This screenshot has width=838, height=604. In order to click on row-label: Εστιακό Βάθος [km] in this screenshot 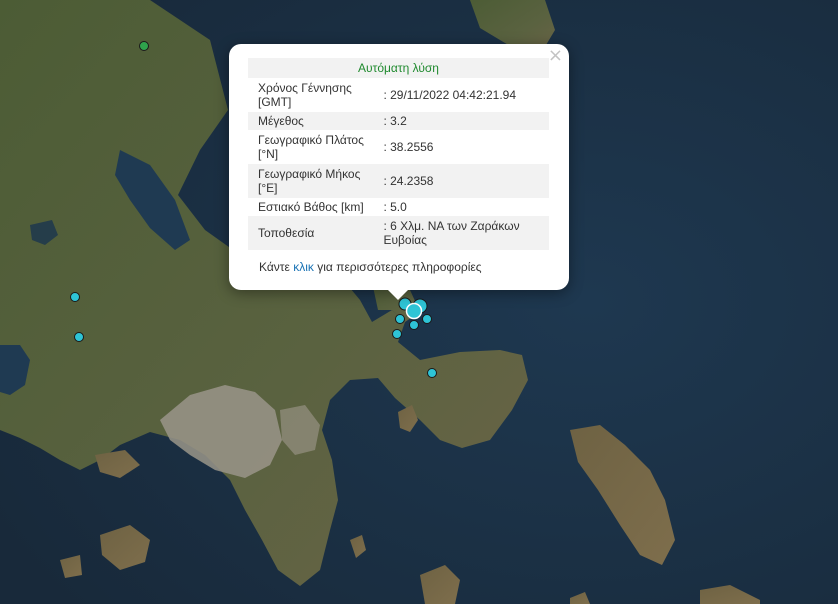, I will do `click(311, 207)`.